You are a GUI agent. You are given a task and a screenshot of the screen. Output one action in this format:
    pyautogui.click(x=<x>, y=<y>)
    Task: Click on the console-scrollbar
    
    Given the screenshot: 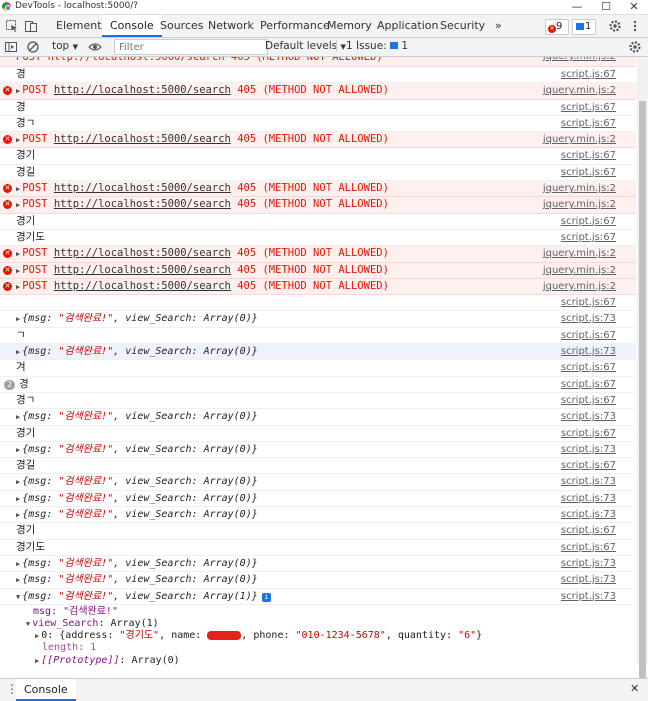 What is the action you would take?
    pyautogui.click(x=642, y=376)
    